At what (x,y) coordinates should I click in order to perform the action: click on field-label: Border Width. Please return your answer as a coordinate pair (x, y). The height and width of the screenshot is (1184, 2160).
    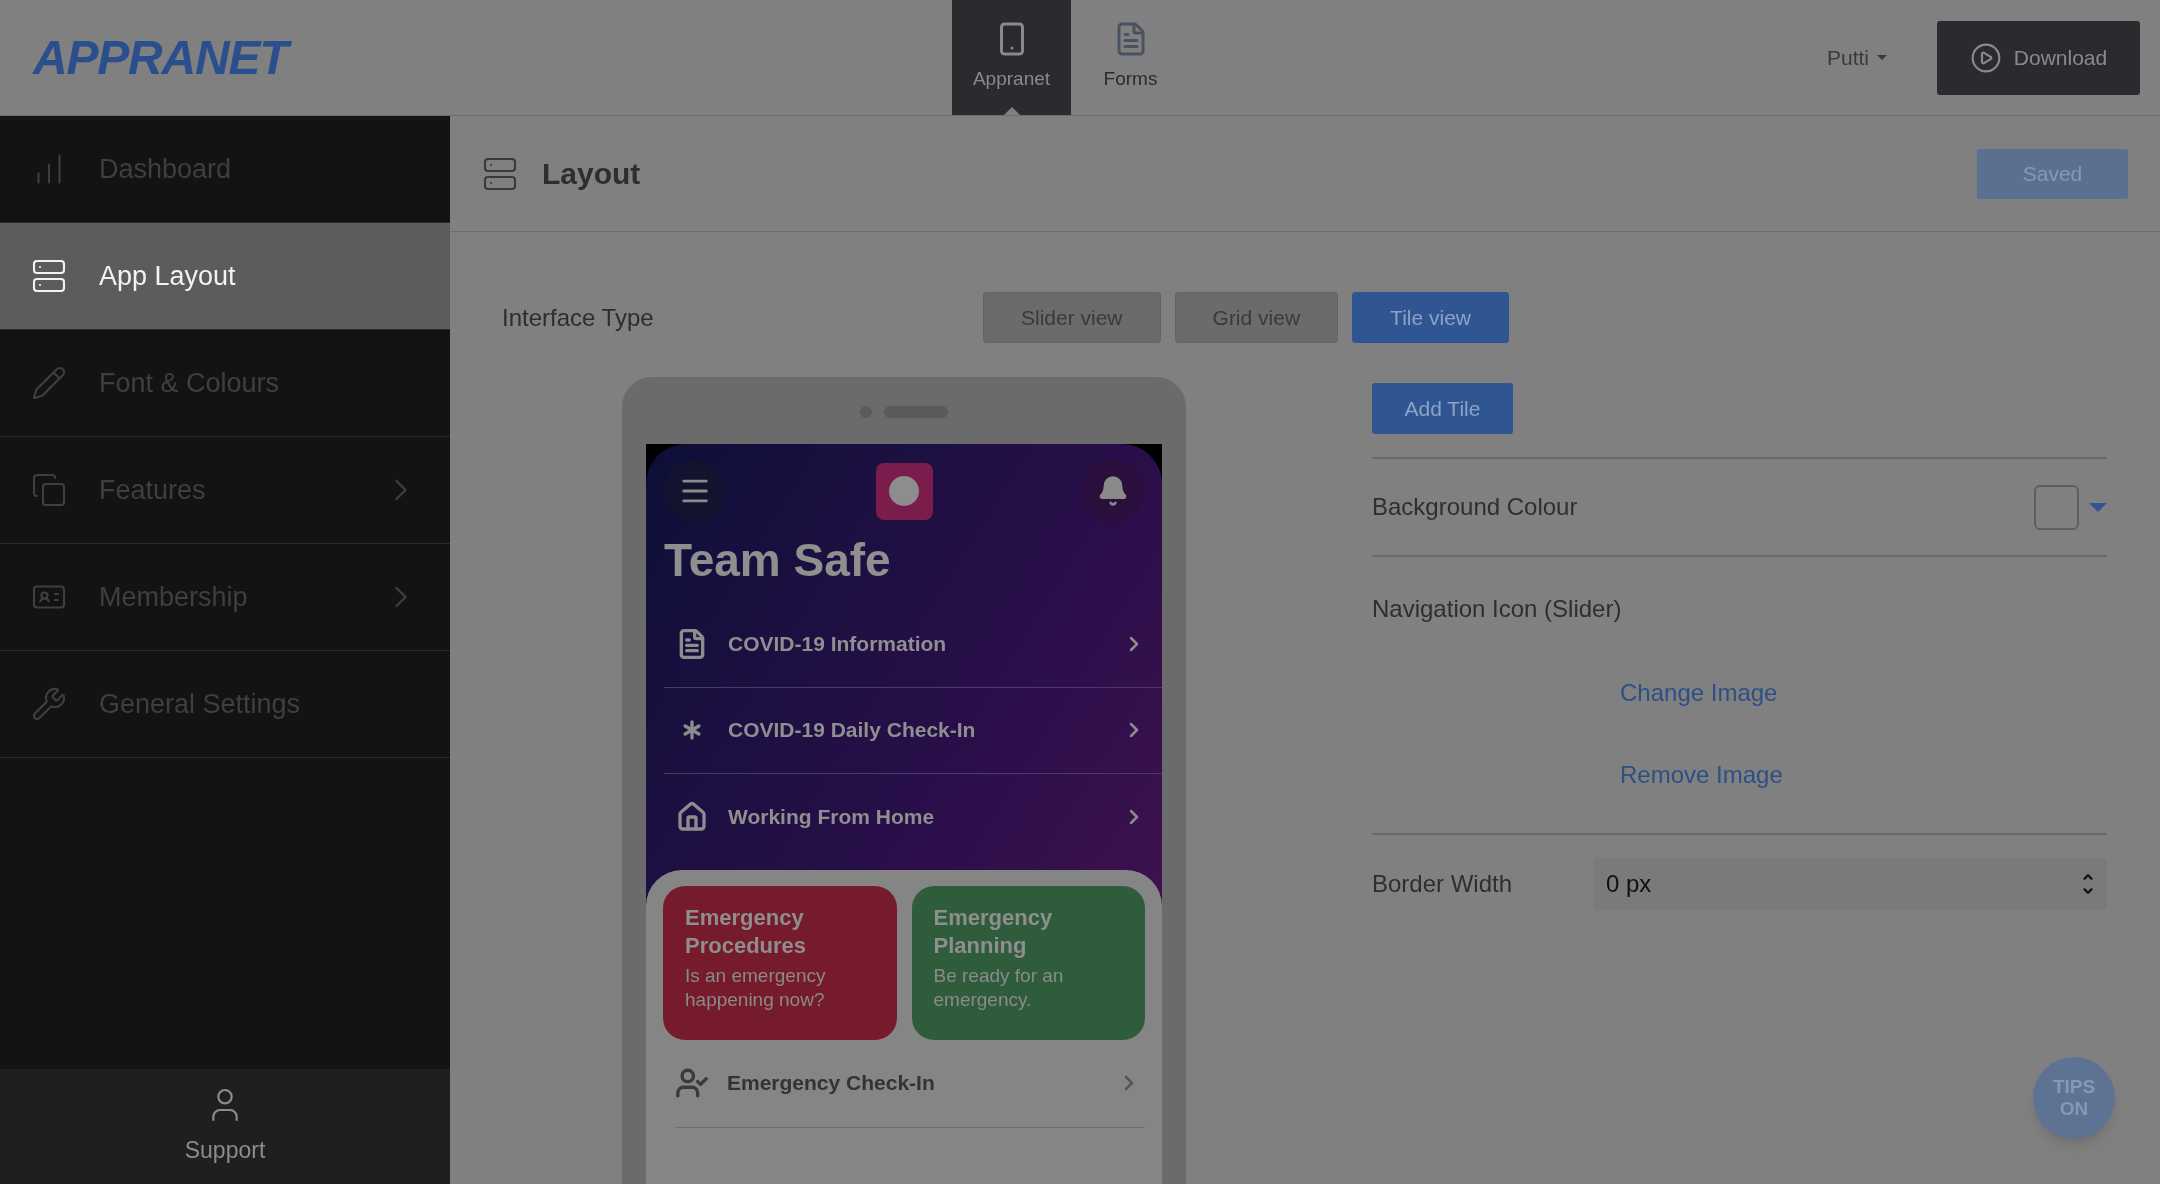
    Looking at the image, I should click on (1443, 884).